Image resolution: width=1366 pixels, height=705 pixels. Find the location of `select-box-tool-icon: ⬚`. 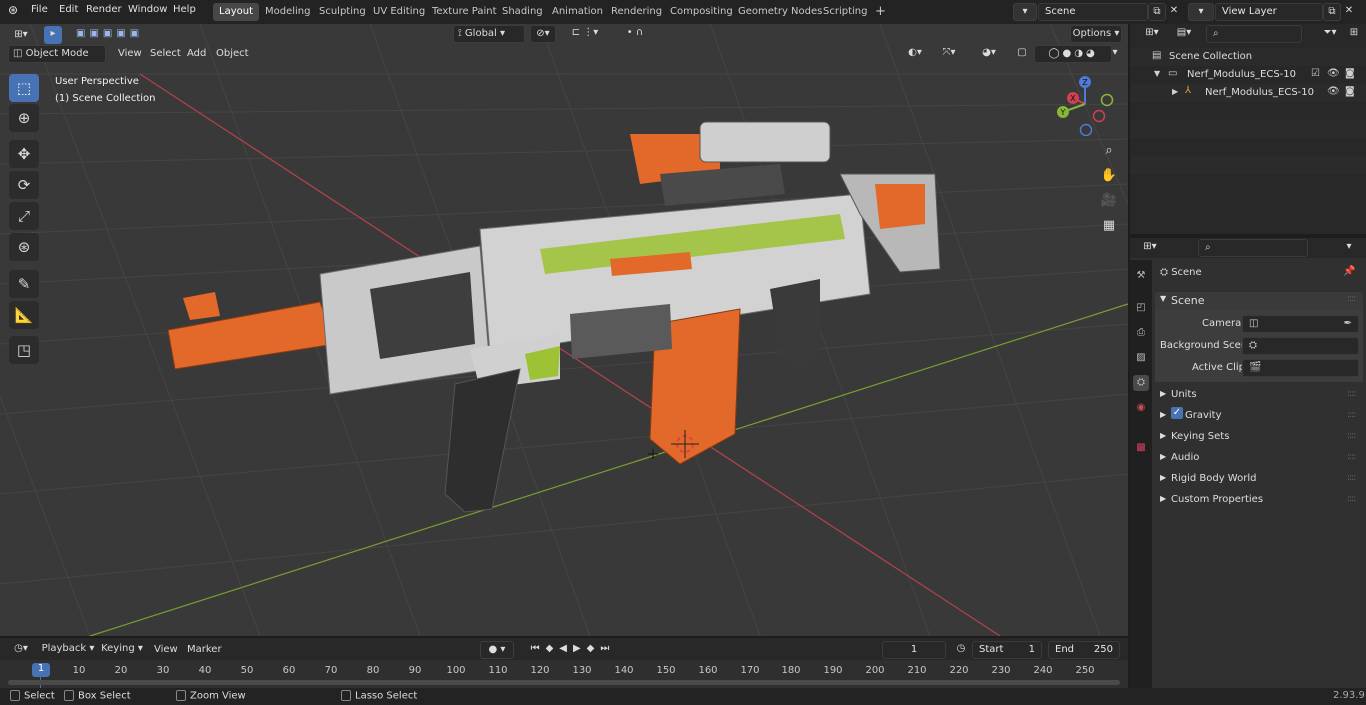

select-box-tool-icon: ⬚ is located at coordinates (24, 88).